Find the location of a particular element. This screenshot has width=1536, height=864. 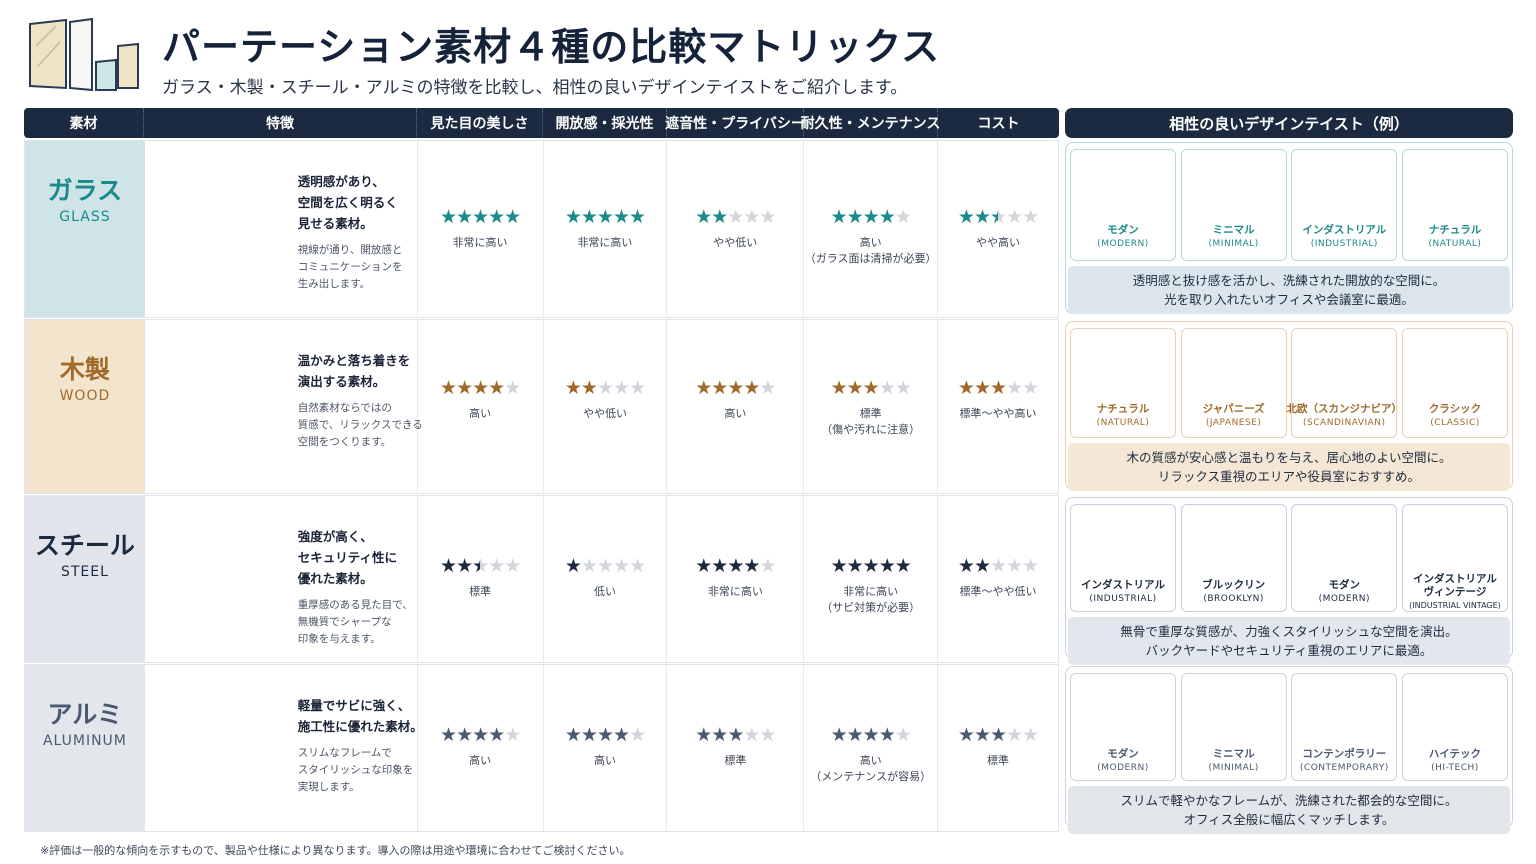

taste-header: 相性の良いデザインテイスト（例） is located at coordinates (1289, 123).